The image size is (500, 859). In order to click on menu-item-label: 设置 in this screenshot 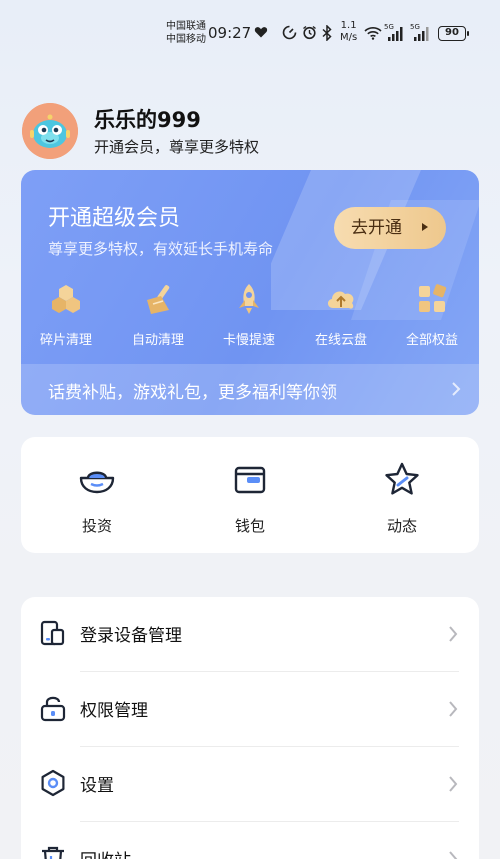, I will do `click(97, 786)`.